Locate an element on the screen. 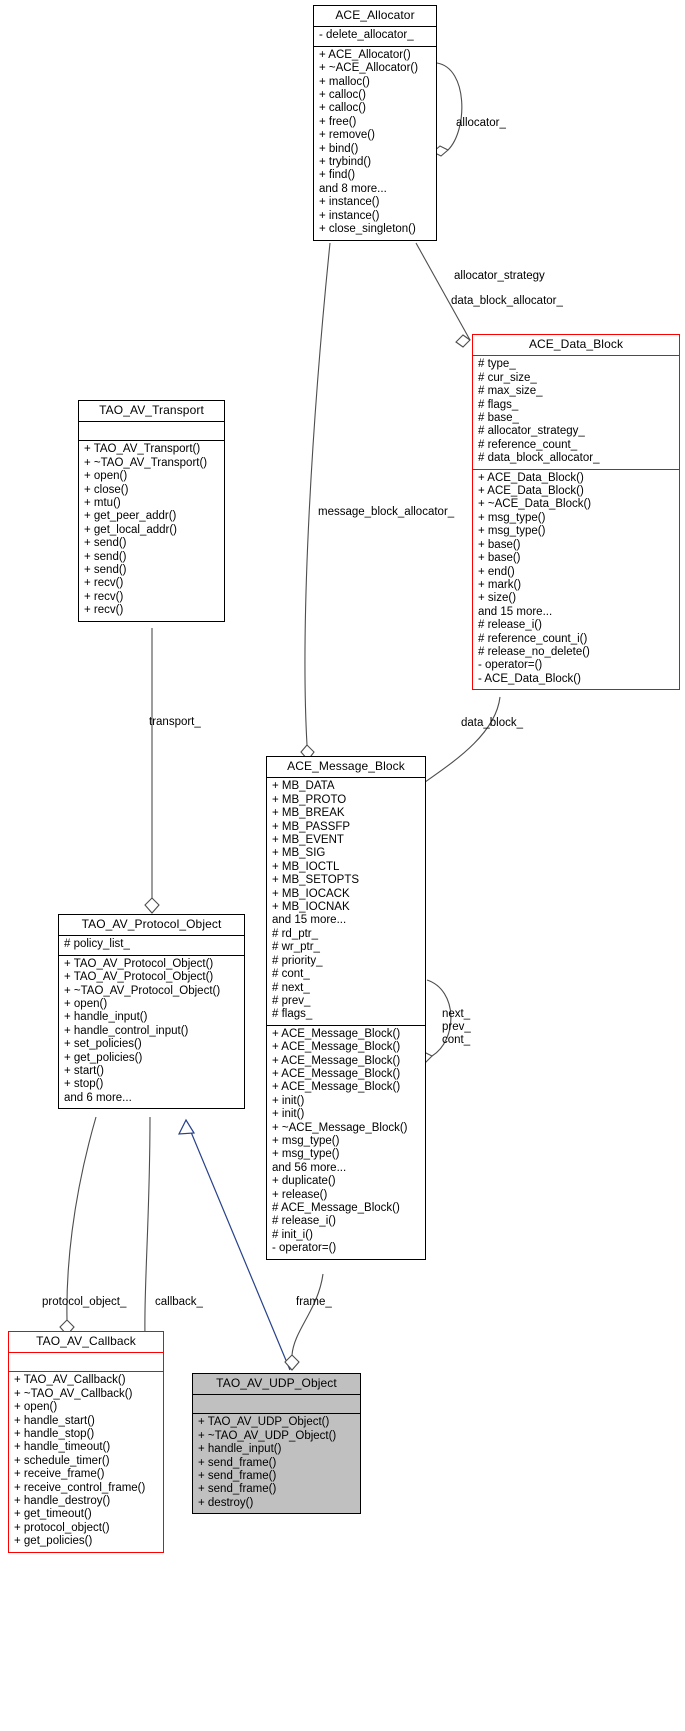 The width and height of the screenshot is (685, 1731). attribute-row: + MB_PROTO is located at coordinates (309, 799).